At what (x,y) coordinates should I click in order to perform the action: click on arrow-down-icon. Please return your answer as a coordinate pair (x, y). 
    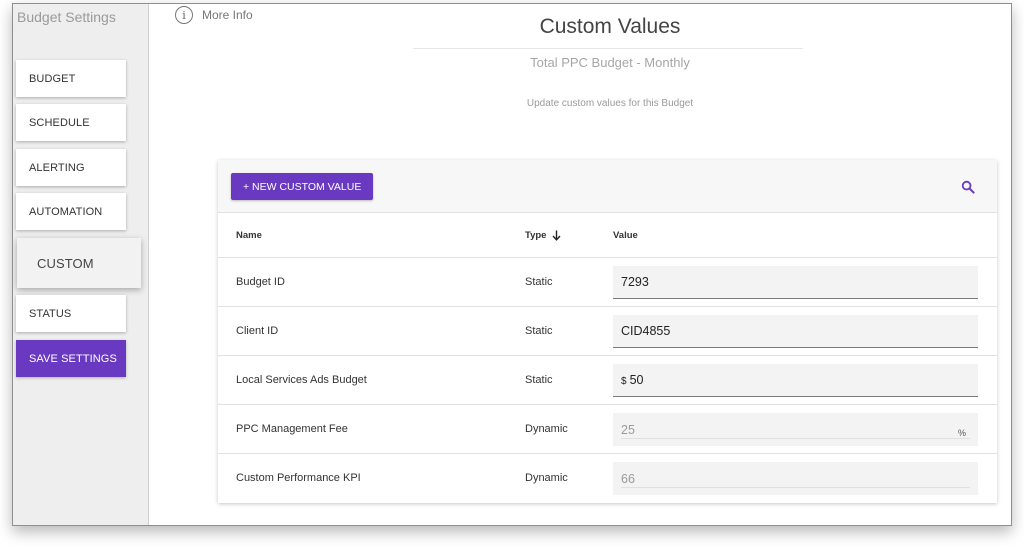
    Looking at the image, I should click on (556, 235).